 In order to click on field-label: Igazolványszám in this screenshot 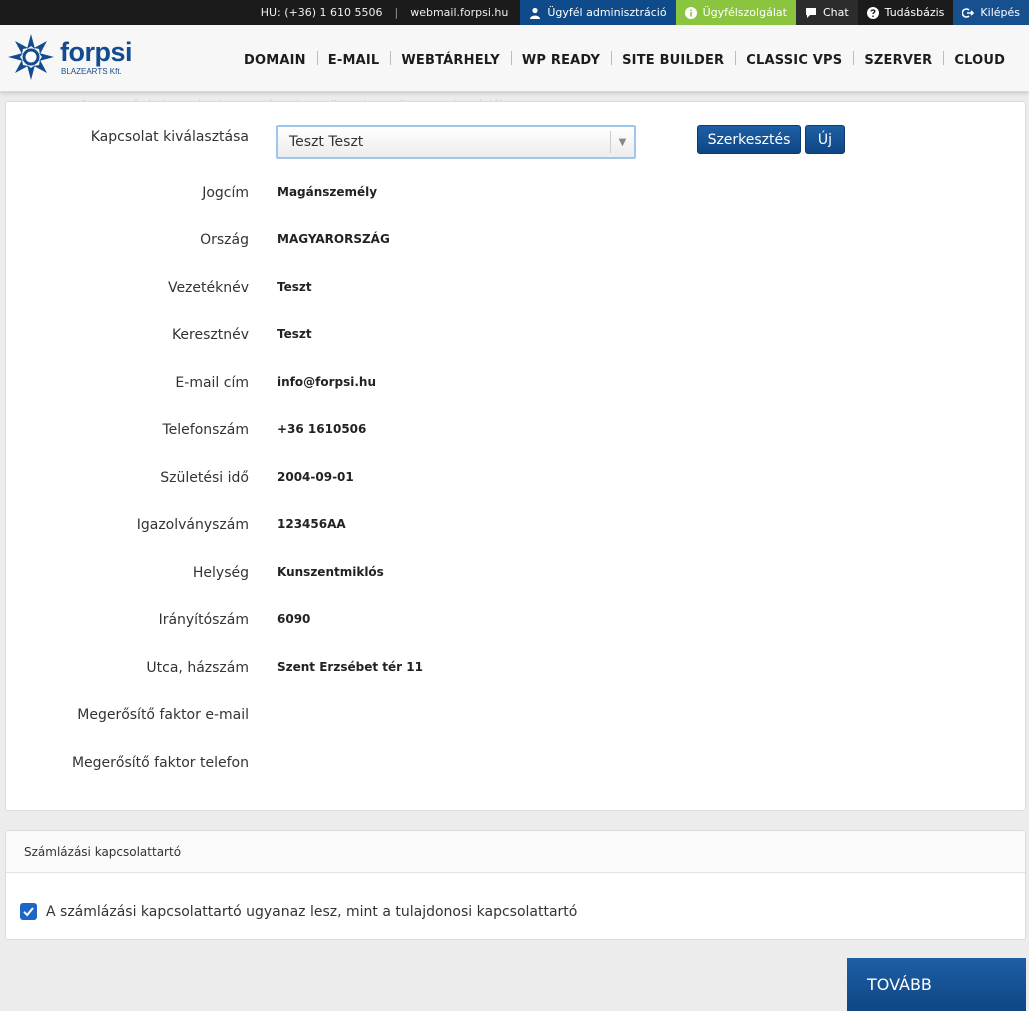, I will do `click(192, 525)`.